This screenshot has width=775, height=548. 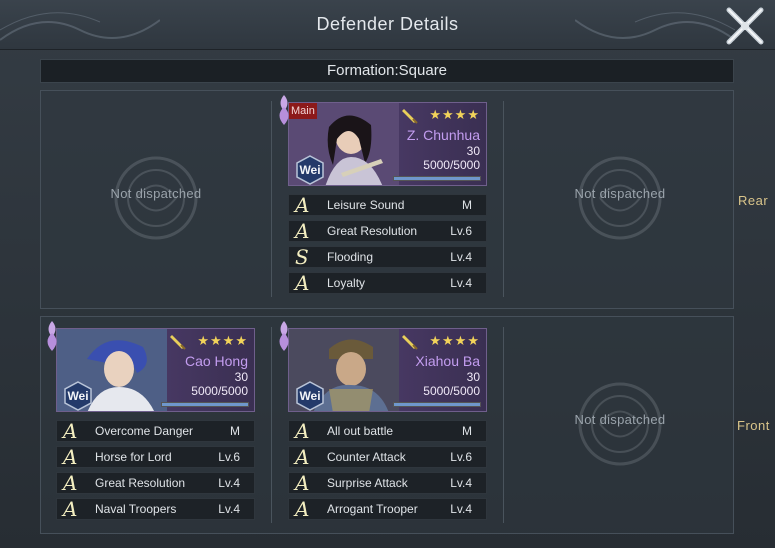 What do you see at coordinates (372, 509) in the screenshot?
I see `skill-name: Arrogant Trooper` at bounding box center [372, 509].